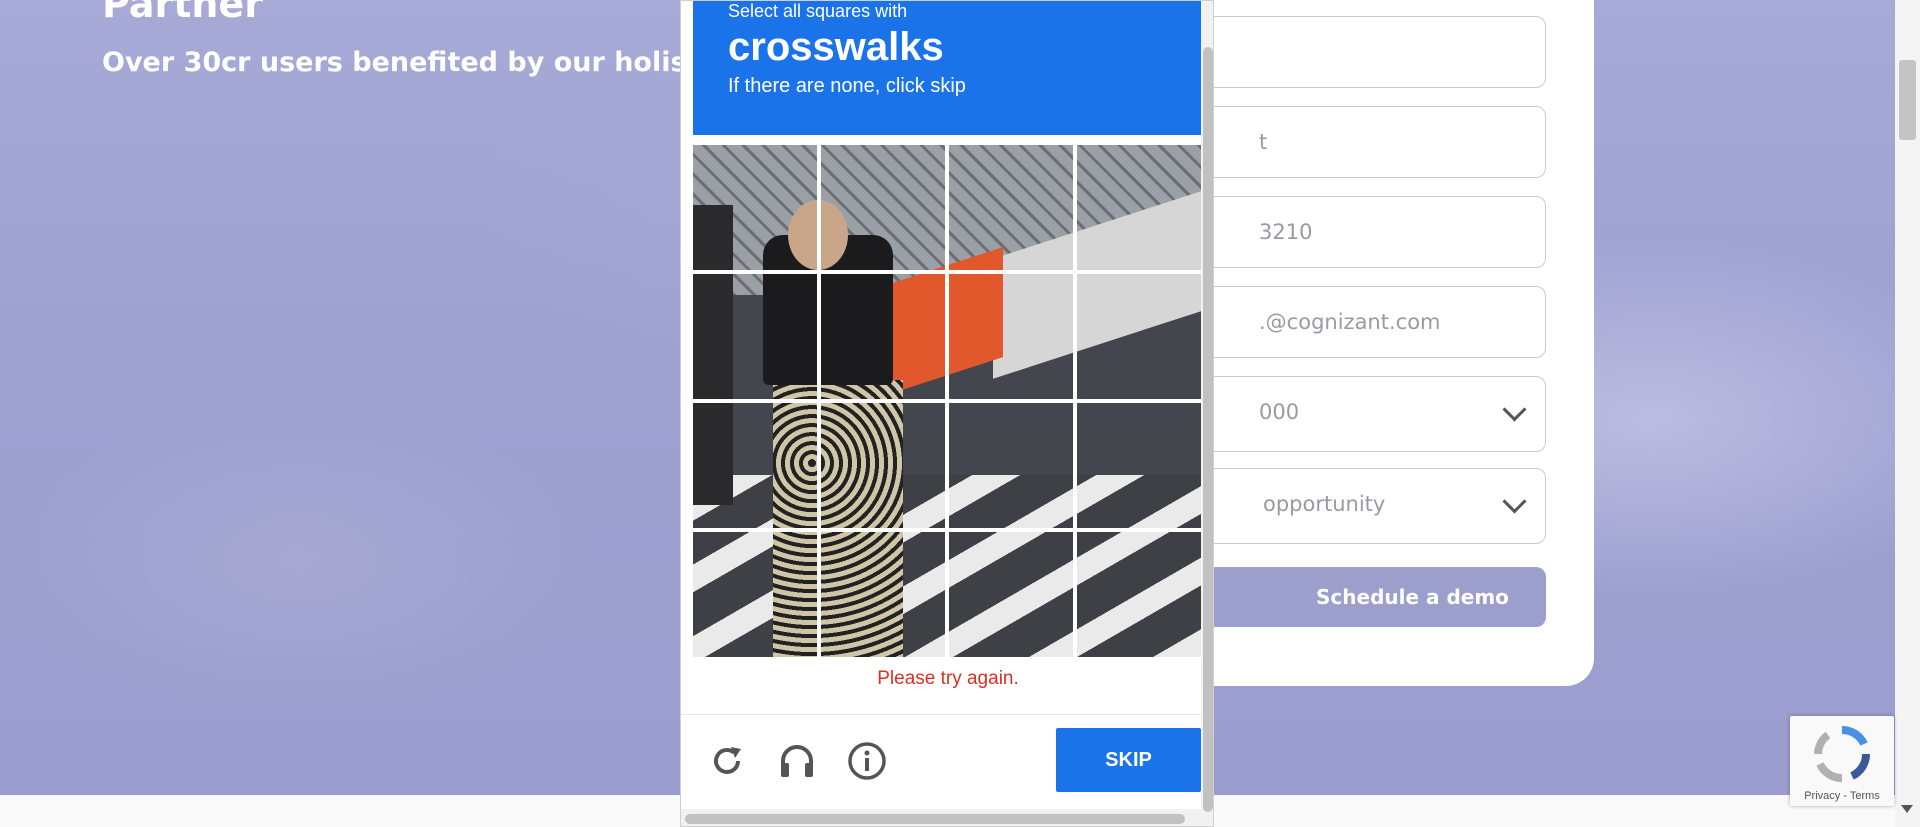 This screenshot has height=827, width=1920. I want to click on captcha-target: crosswalks, so click(836, 47).